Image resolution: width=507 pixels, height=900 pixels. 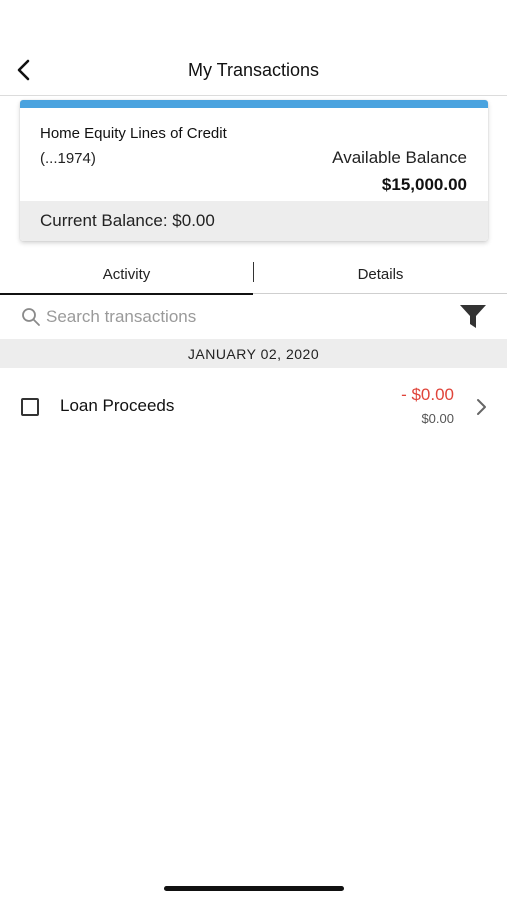 I want to click on filter-icon, so click(x=473, y=316).